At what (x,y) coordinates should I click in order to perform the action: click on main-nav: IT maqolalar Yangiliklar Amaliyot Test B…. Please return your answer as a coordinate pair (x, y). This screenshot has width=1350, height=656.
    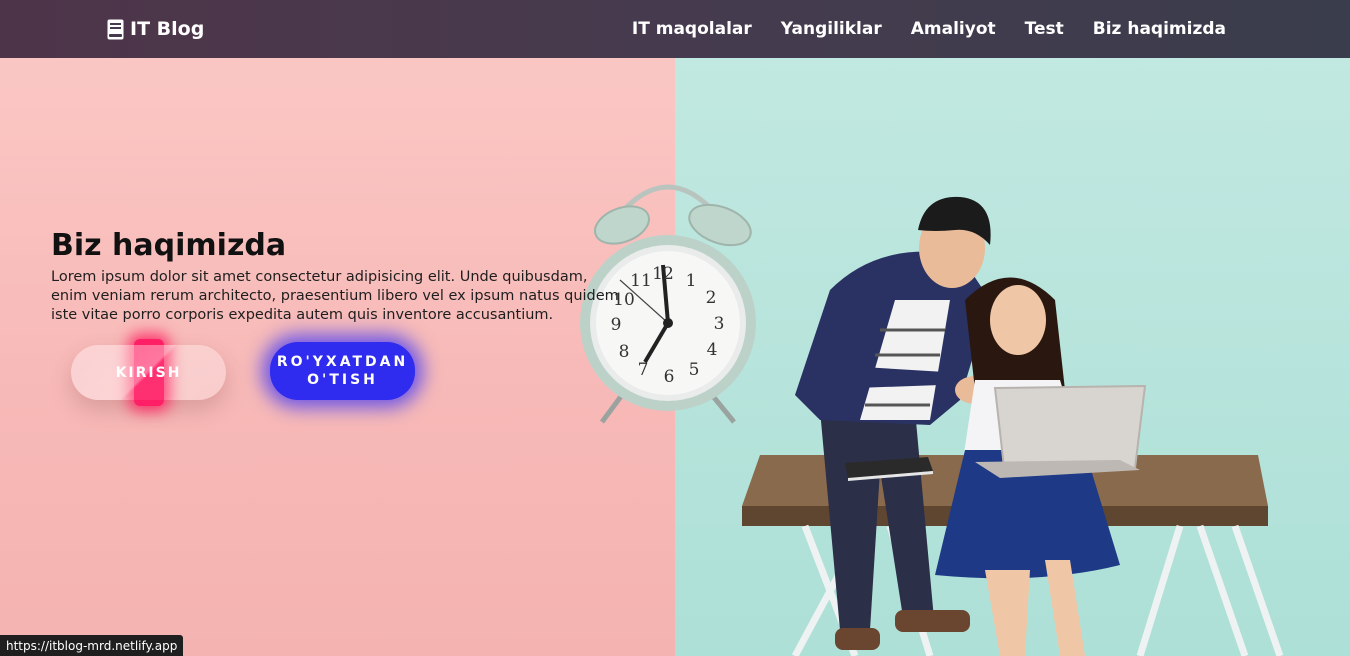
    Looking at the image, I should click on (929, 29).